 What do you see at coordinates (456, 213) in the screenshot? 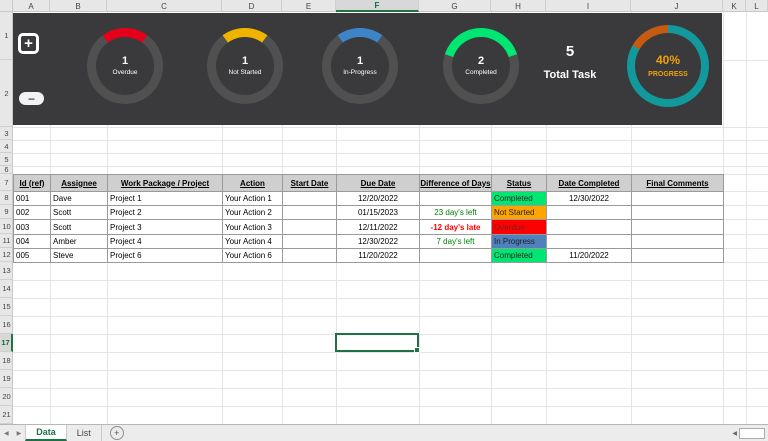
I see `cell-diff: 23 day's left` at bounding box center [456, 213].